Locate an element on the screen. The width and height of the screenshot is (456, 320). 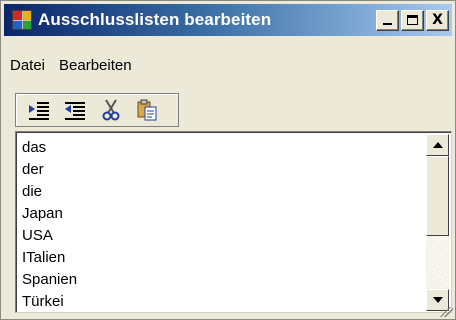
resize-grip-icon is located at coordinates (446, 312).